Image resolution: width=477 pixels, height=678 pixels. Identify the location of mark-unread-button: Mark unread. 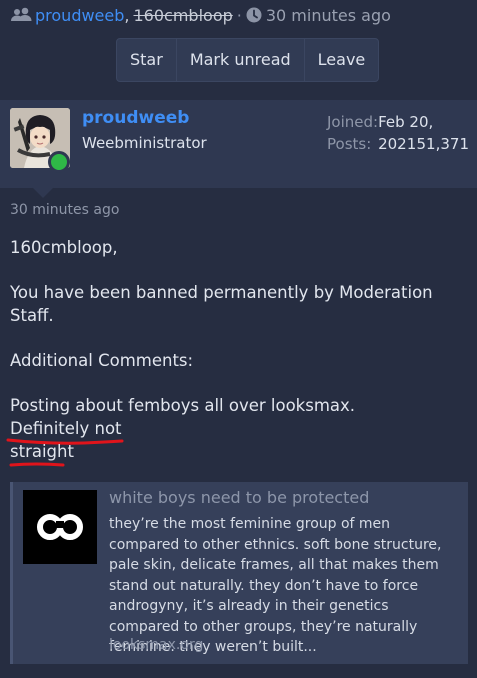
(241, 60).